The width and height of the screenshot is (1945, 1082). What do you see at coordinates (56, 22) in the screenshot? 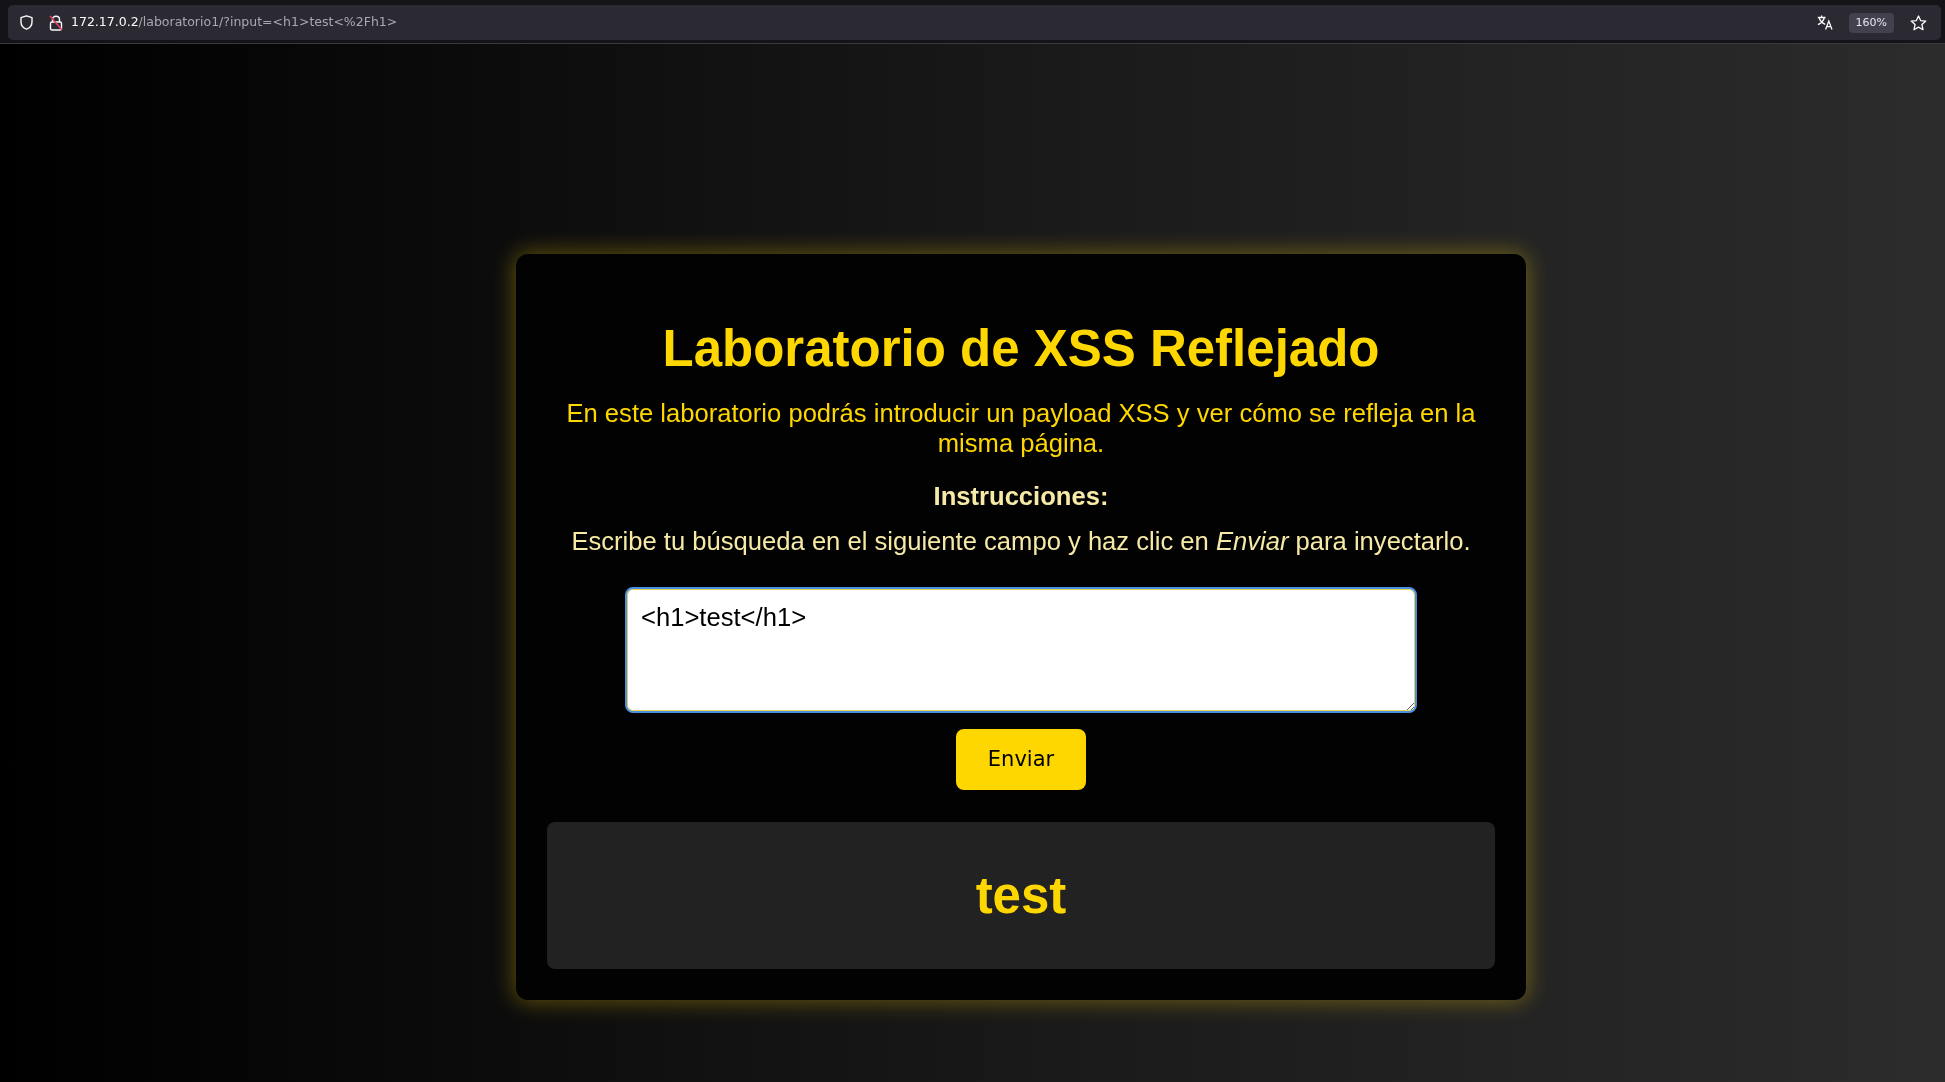
I see `crossed-lock-icon` at bounding box center [56, 22].